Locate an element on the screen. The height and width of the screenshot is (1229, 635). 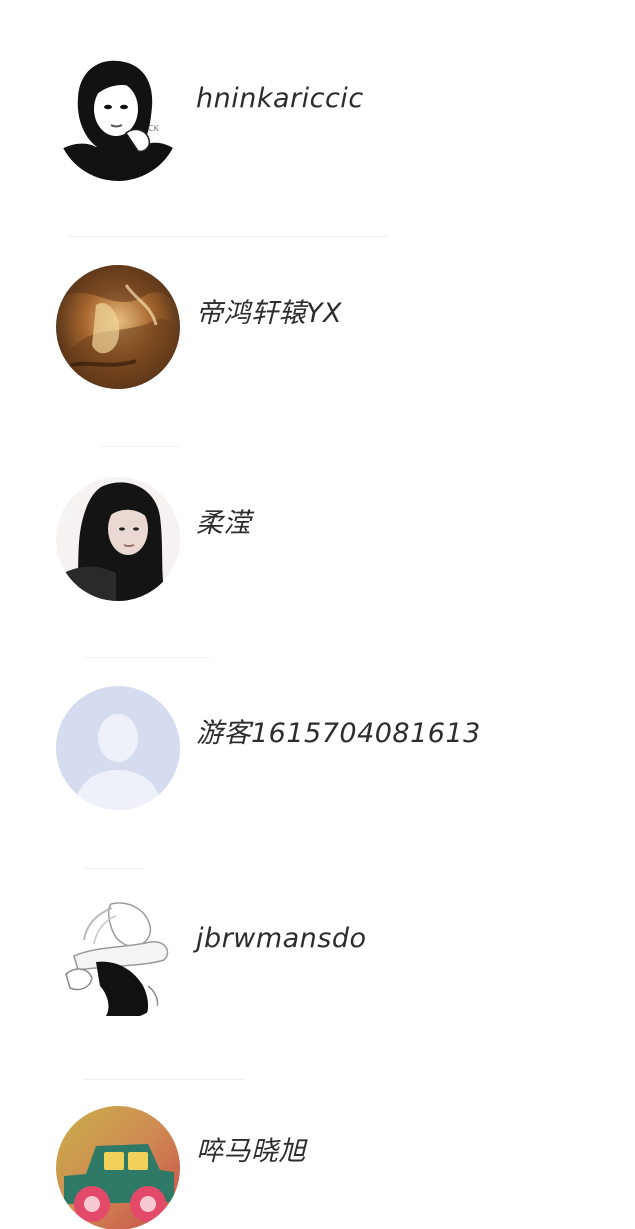
username: 柔滢 is located at coordinates (223, 523).